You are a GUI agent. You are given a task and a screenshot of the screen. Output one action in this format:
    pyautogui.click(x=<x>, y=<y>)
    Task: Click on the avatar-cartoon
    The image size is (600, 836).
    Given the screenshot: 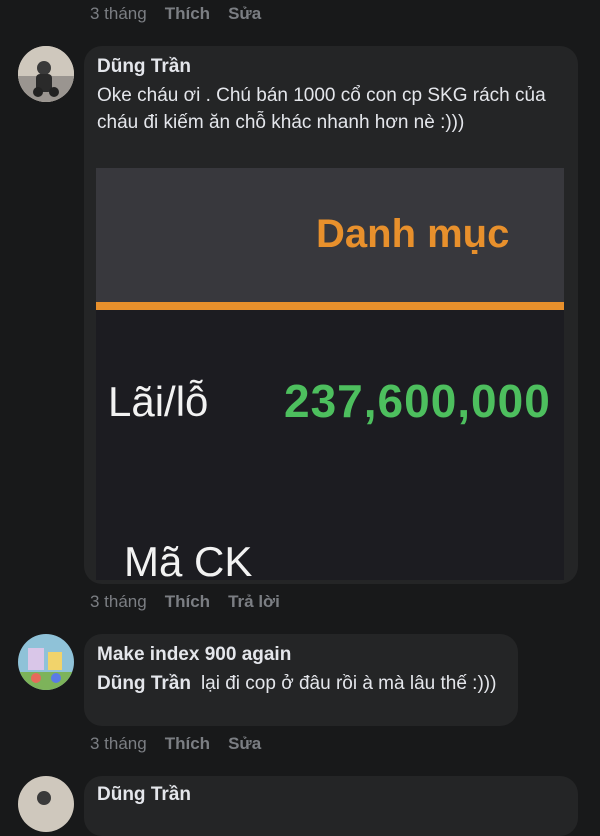 What is the action you would take?
    pyautogui.click(x=46, y=662)
    